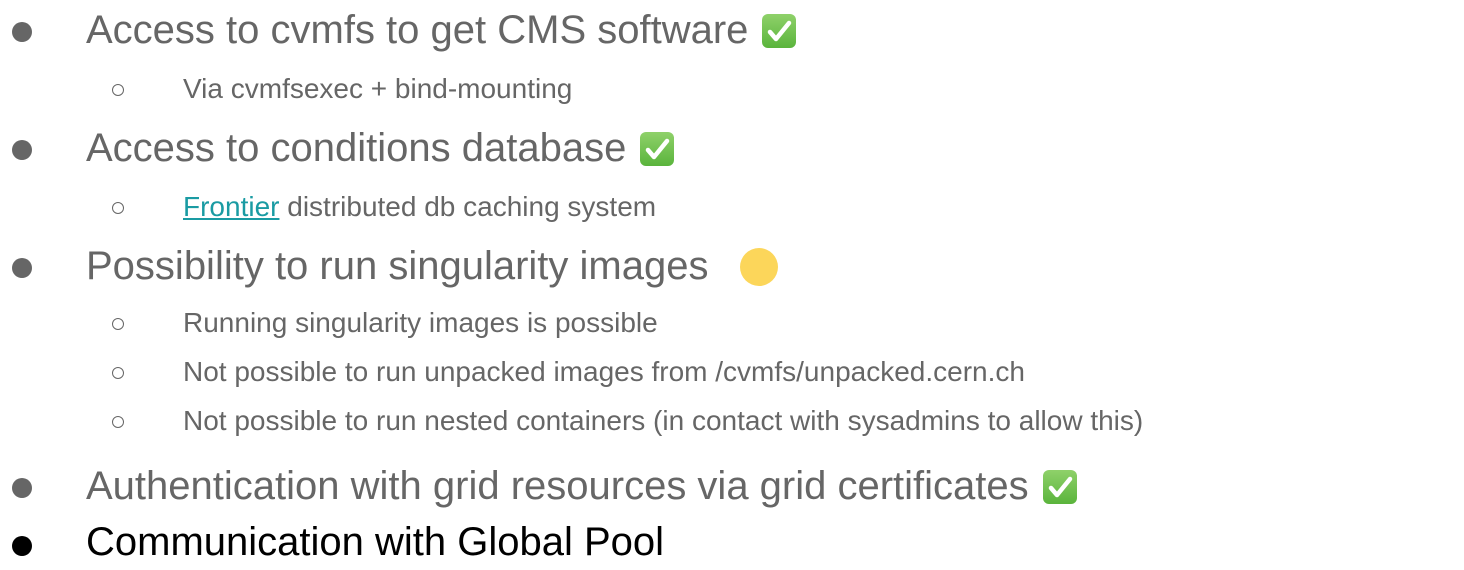  I want to click on list-item-text: Communication with Global Pool, so click(375, 542).